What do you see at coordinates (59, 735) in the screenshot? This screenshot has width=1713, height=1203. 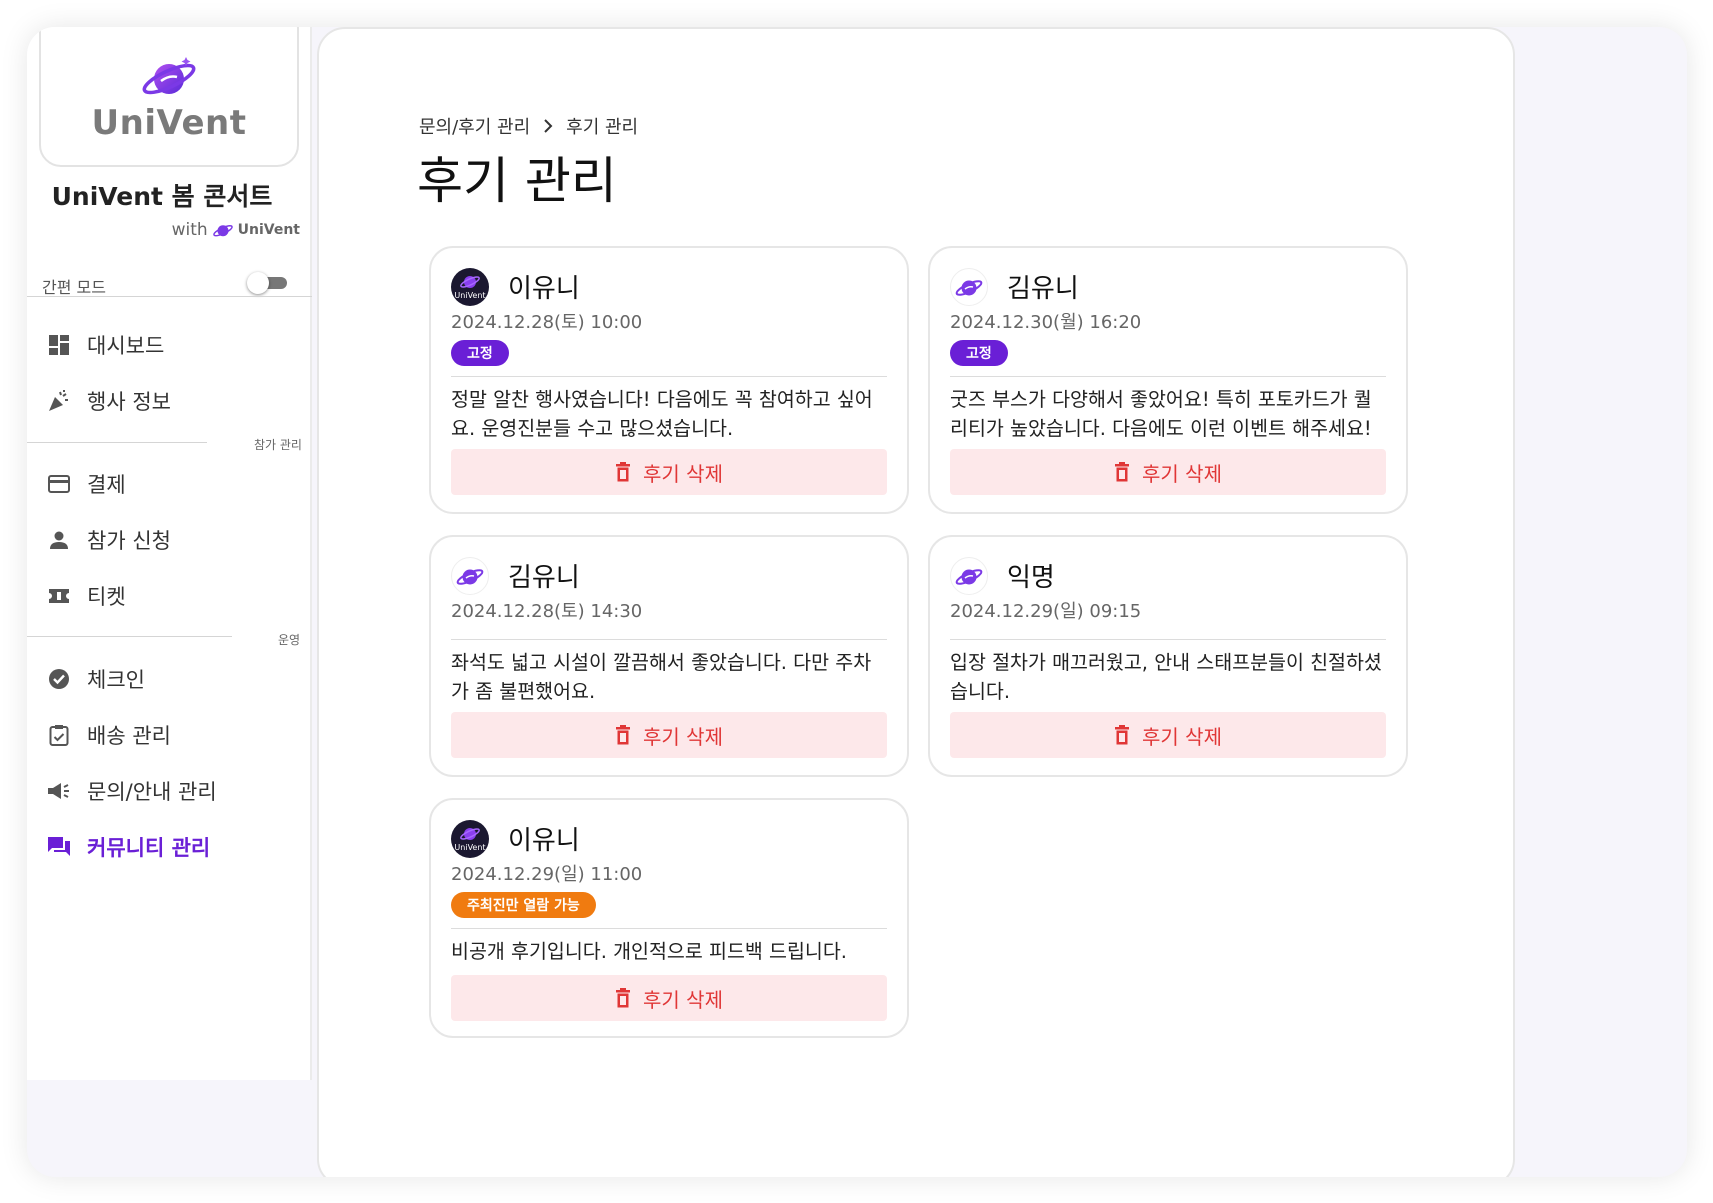 I see `clipboard-check-icon` at bounding box center [59, 735].